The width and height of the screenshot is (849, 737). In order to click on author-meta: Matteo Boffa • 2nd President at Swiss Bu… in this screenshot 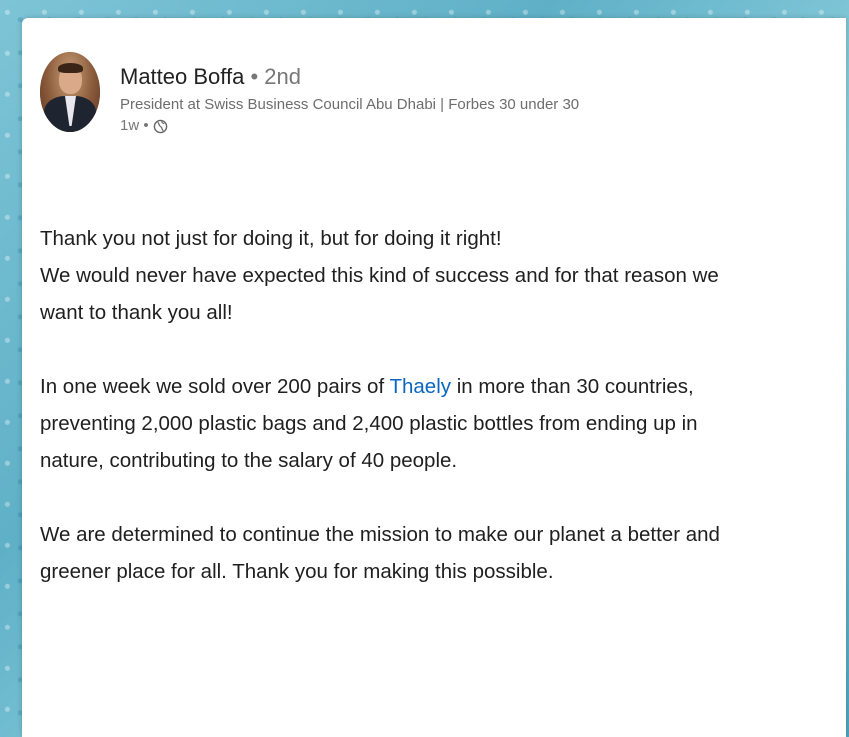, I will do `click(349, 100)`.